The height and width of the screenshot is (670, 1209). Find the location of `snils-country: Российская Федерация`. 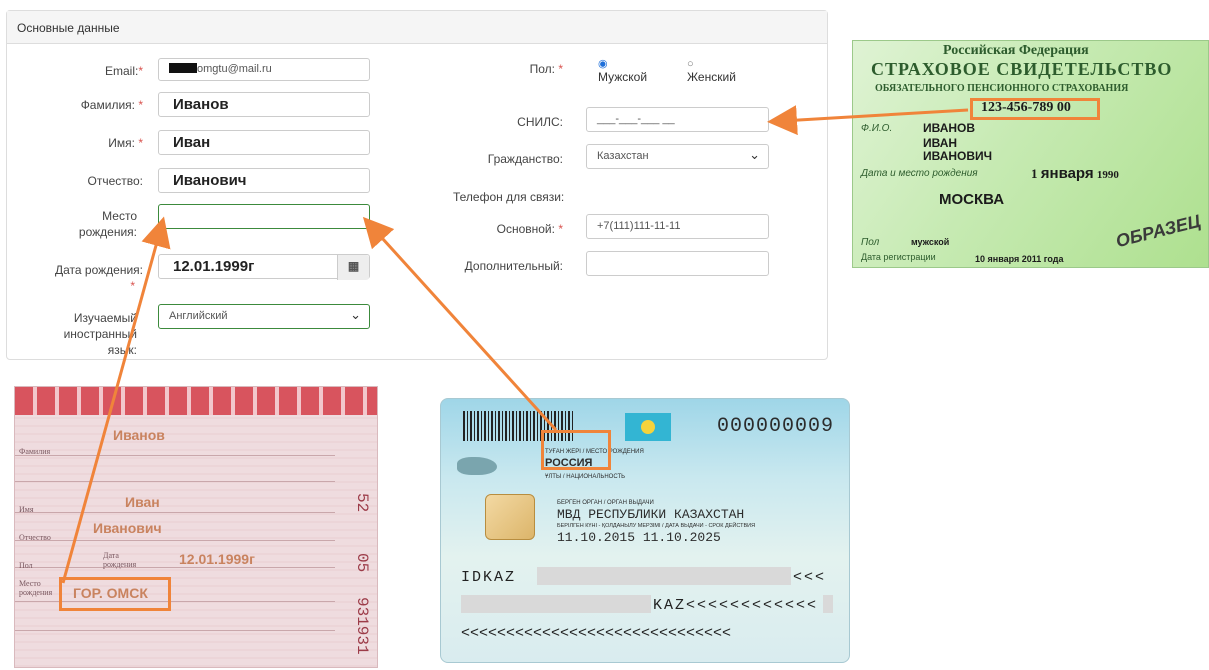

snils-country: Российская Федерация is located at coordinates (1016, 50).